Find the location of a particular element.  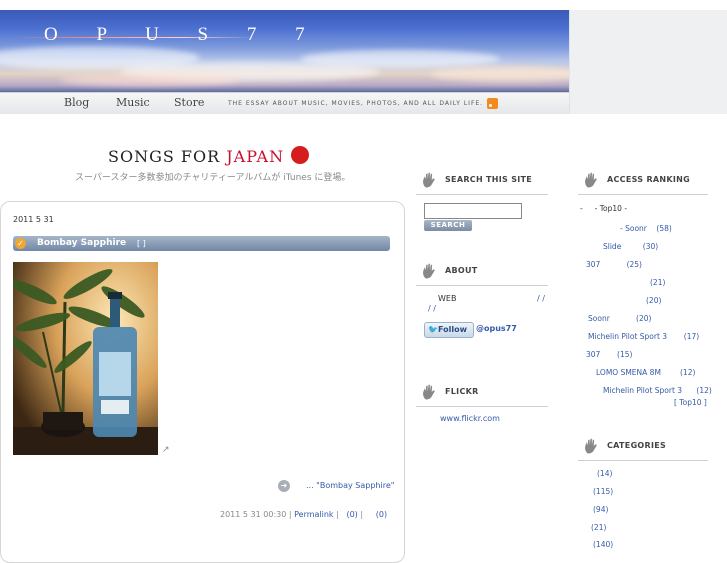

search-input is located at coordinates (473, 211).